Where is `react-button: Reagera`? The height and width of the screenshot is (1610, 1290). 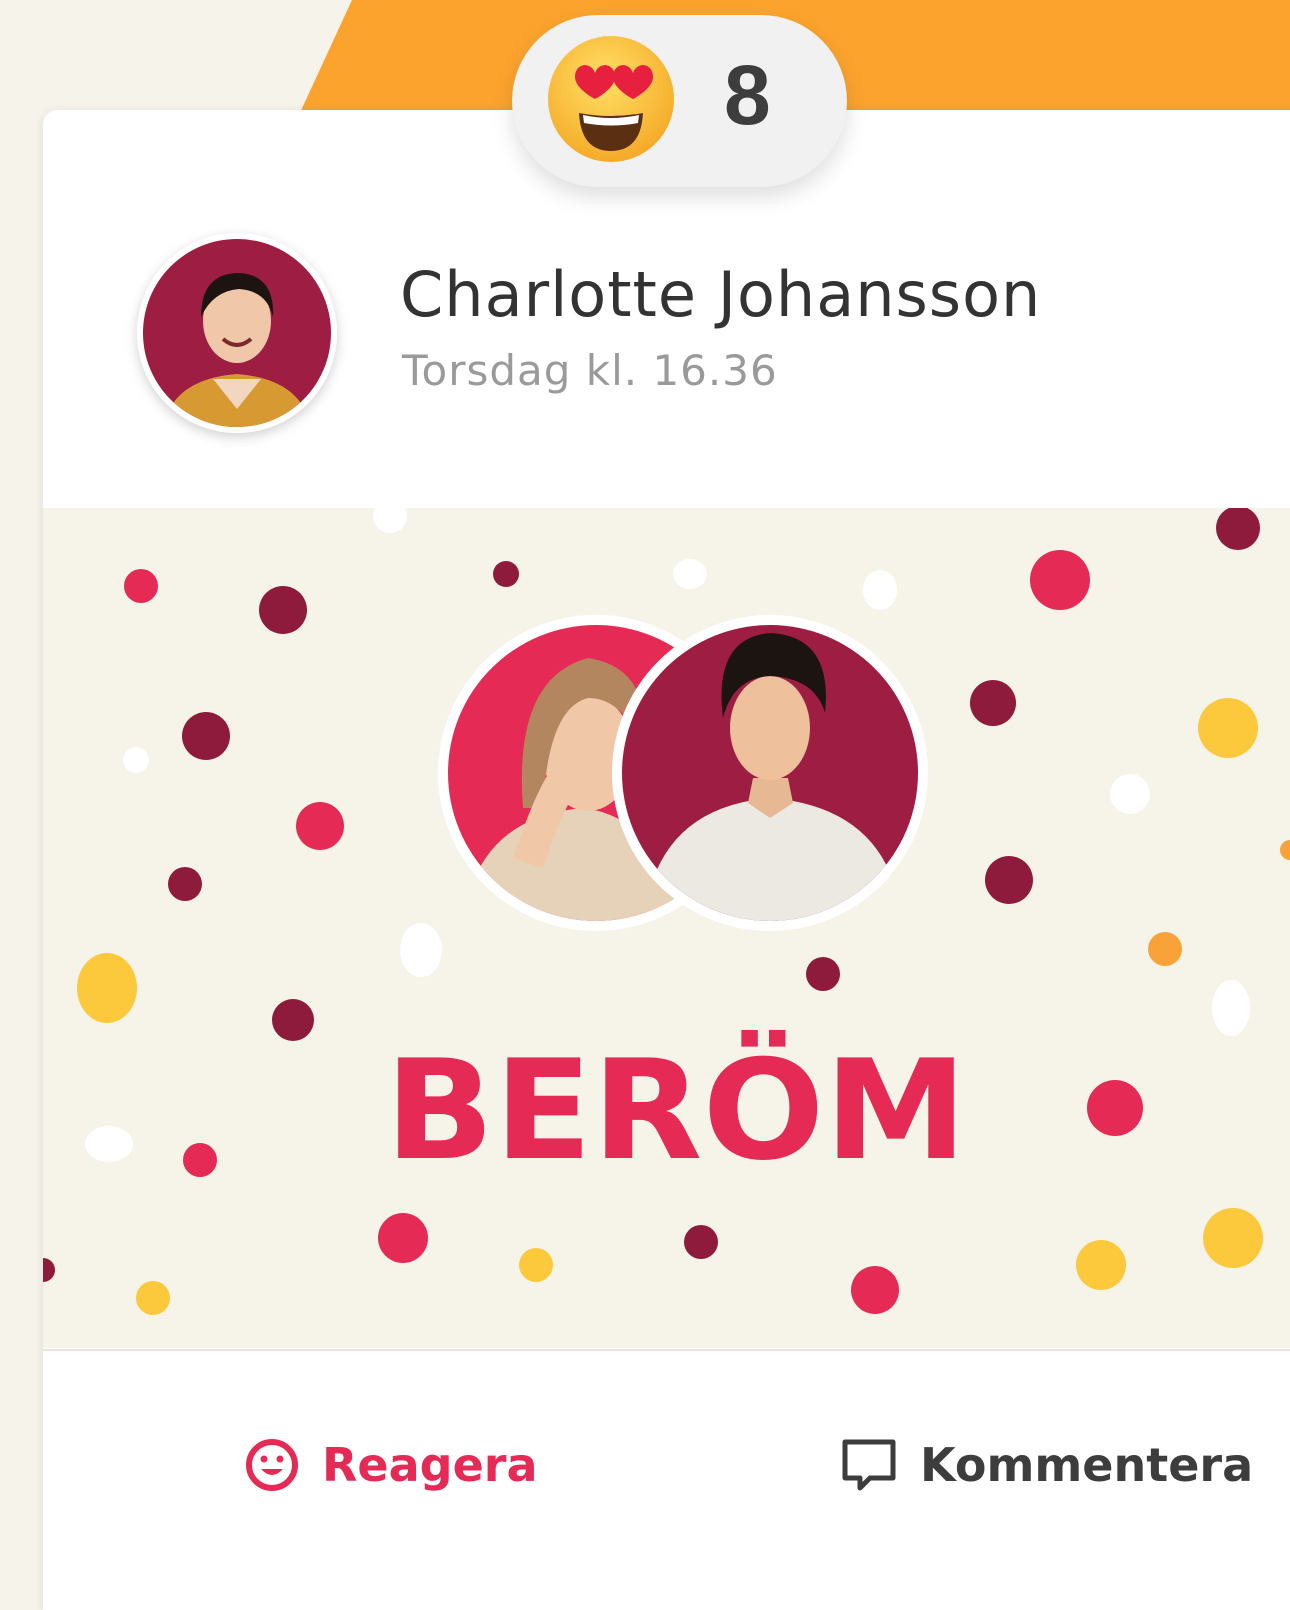
react-button: Reagera is located at coordinates (391, 1465).